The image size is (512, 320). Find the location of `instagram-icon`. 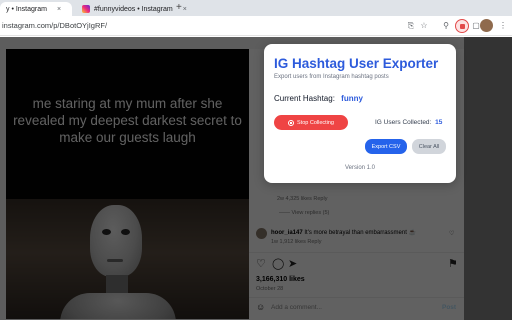

instagram-icon is located at coordinates (86, 9).